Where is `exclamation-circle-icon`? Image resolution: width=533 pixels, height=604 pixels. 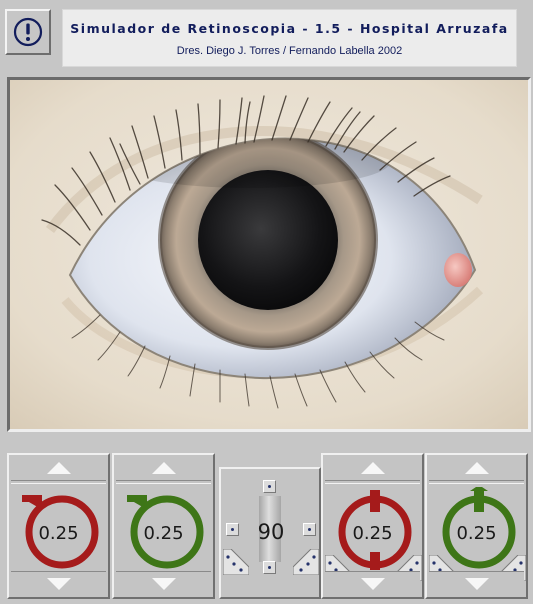
exclamation-circle-icon is located at coordinates (28, 32).